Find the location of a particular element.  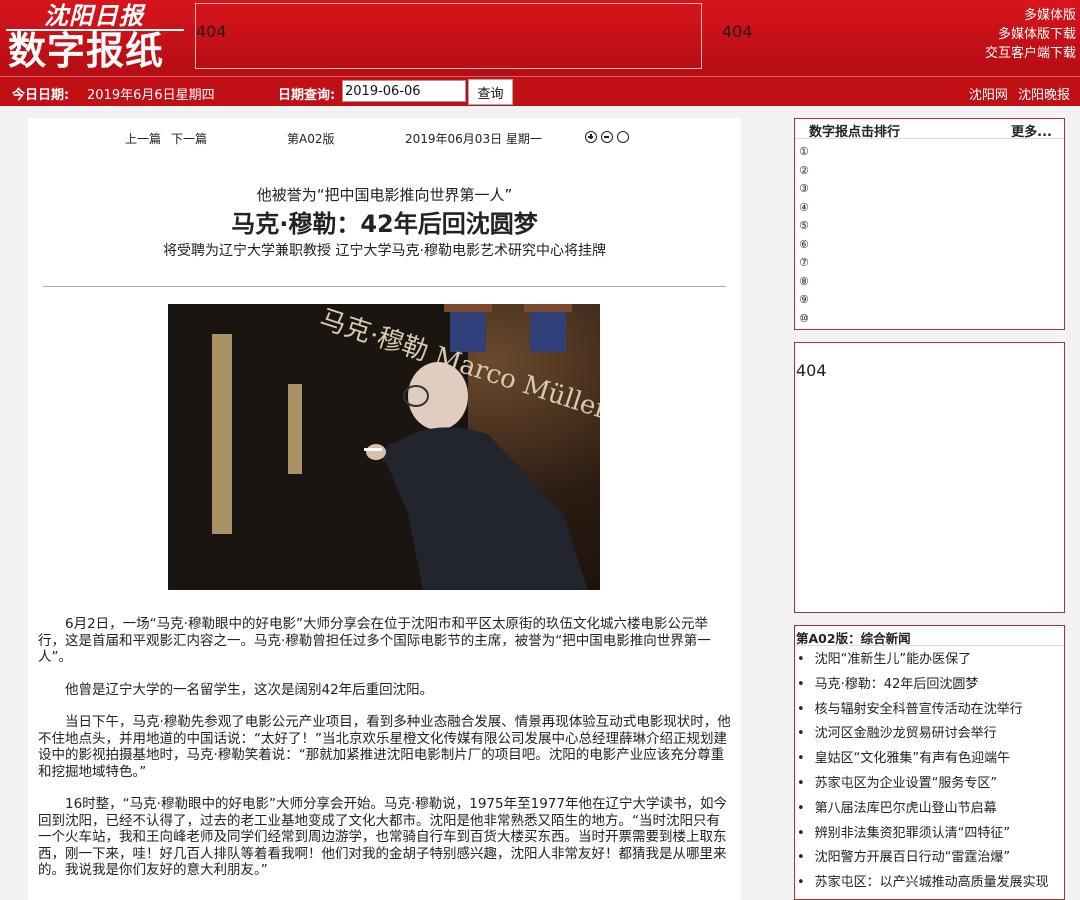

issue-date: 2019年06月03日 星期一 is located at coordinates (473, 139).